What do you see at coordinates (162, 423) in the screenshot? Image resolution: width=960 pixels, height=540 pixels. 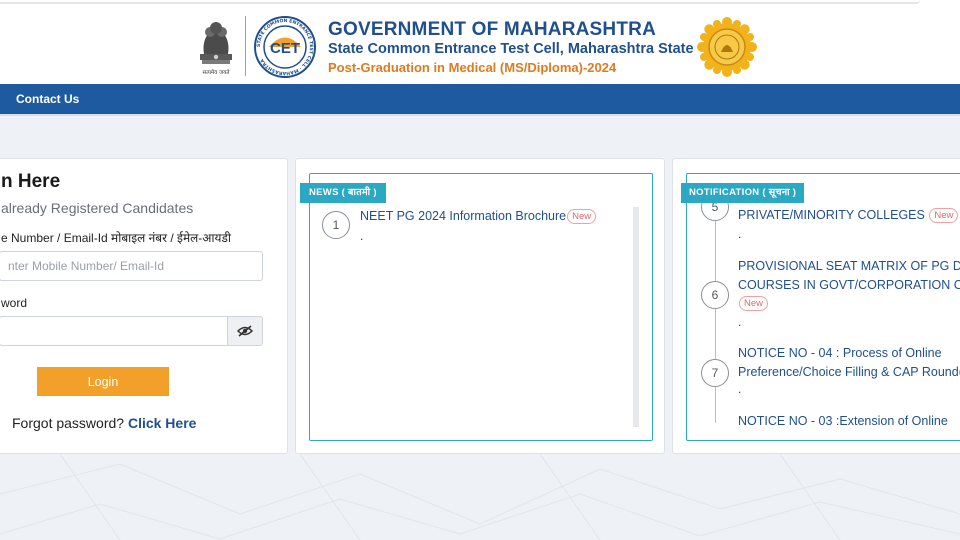 I see `forgot-password-link: Click Here` at bounding box center [162, 423].